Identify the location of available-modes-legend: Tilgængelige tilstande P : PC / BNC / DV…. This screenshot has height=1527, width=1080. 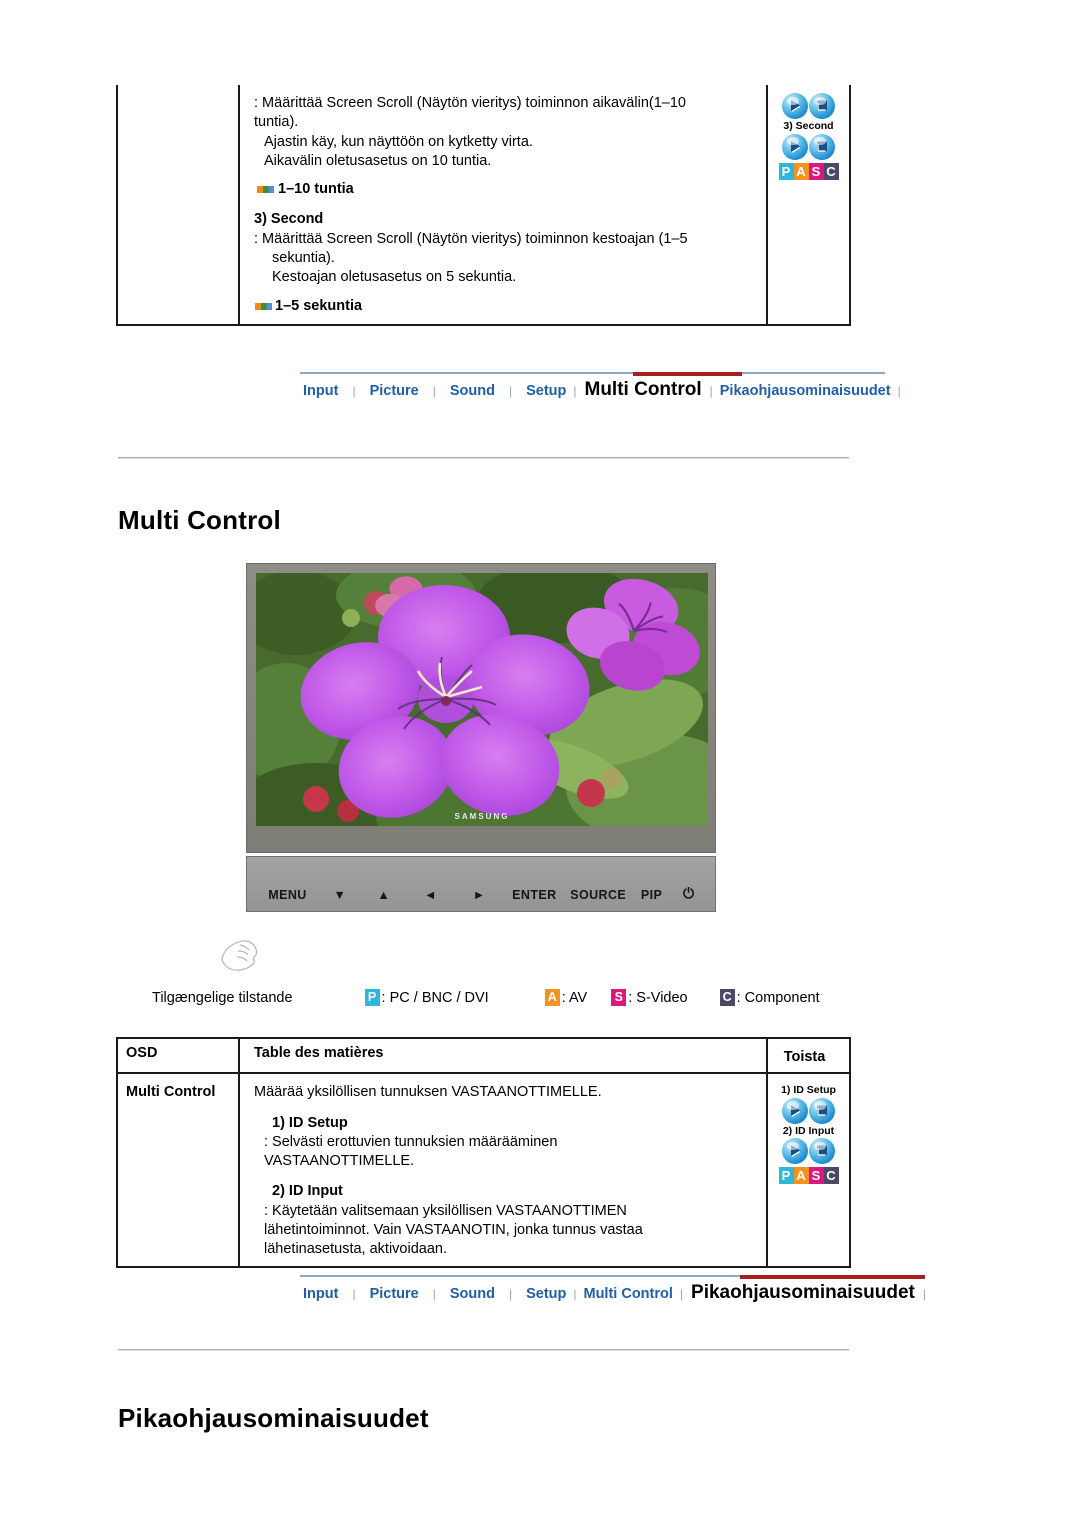
(486, 997).